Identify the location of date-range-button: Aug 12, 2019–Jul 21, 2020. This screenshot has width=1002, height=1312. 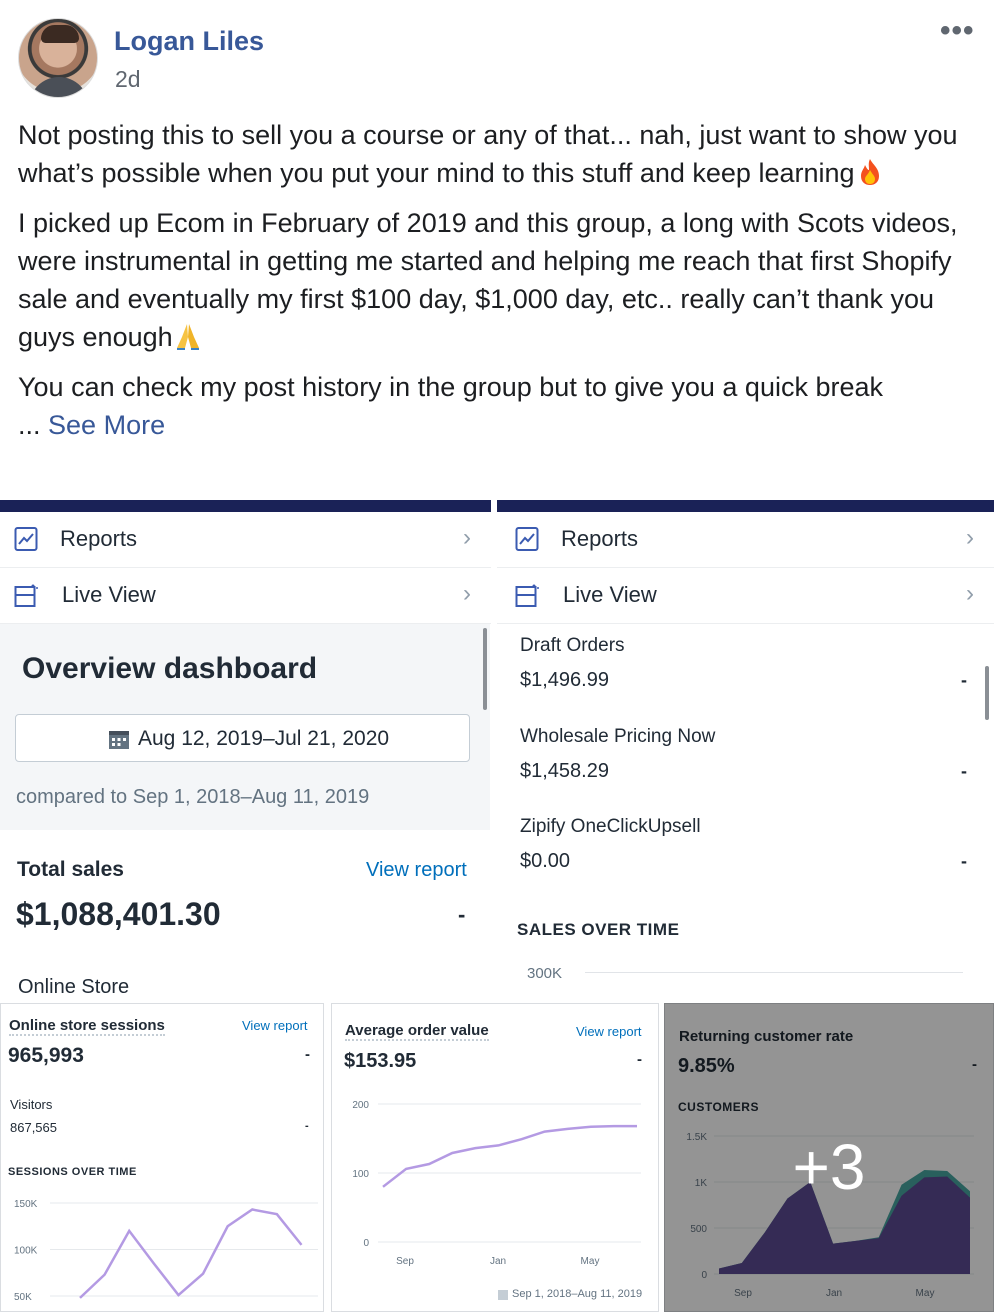
(242, 738).